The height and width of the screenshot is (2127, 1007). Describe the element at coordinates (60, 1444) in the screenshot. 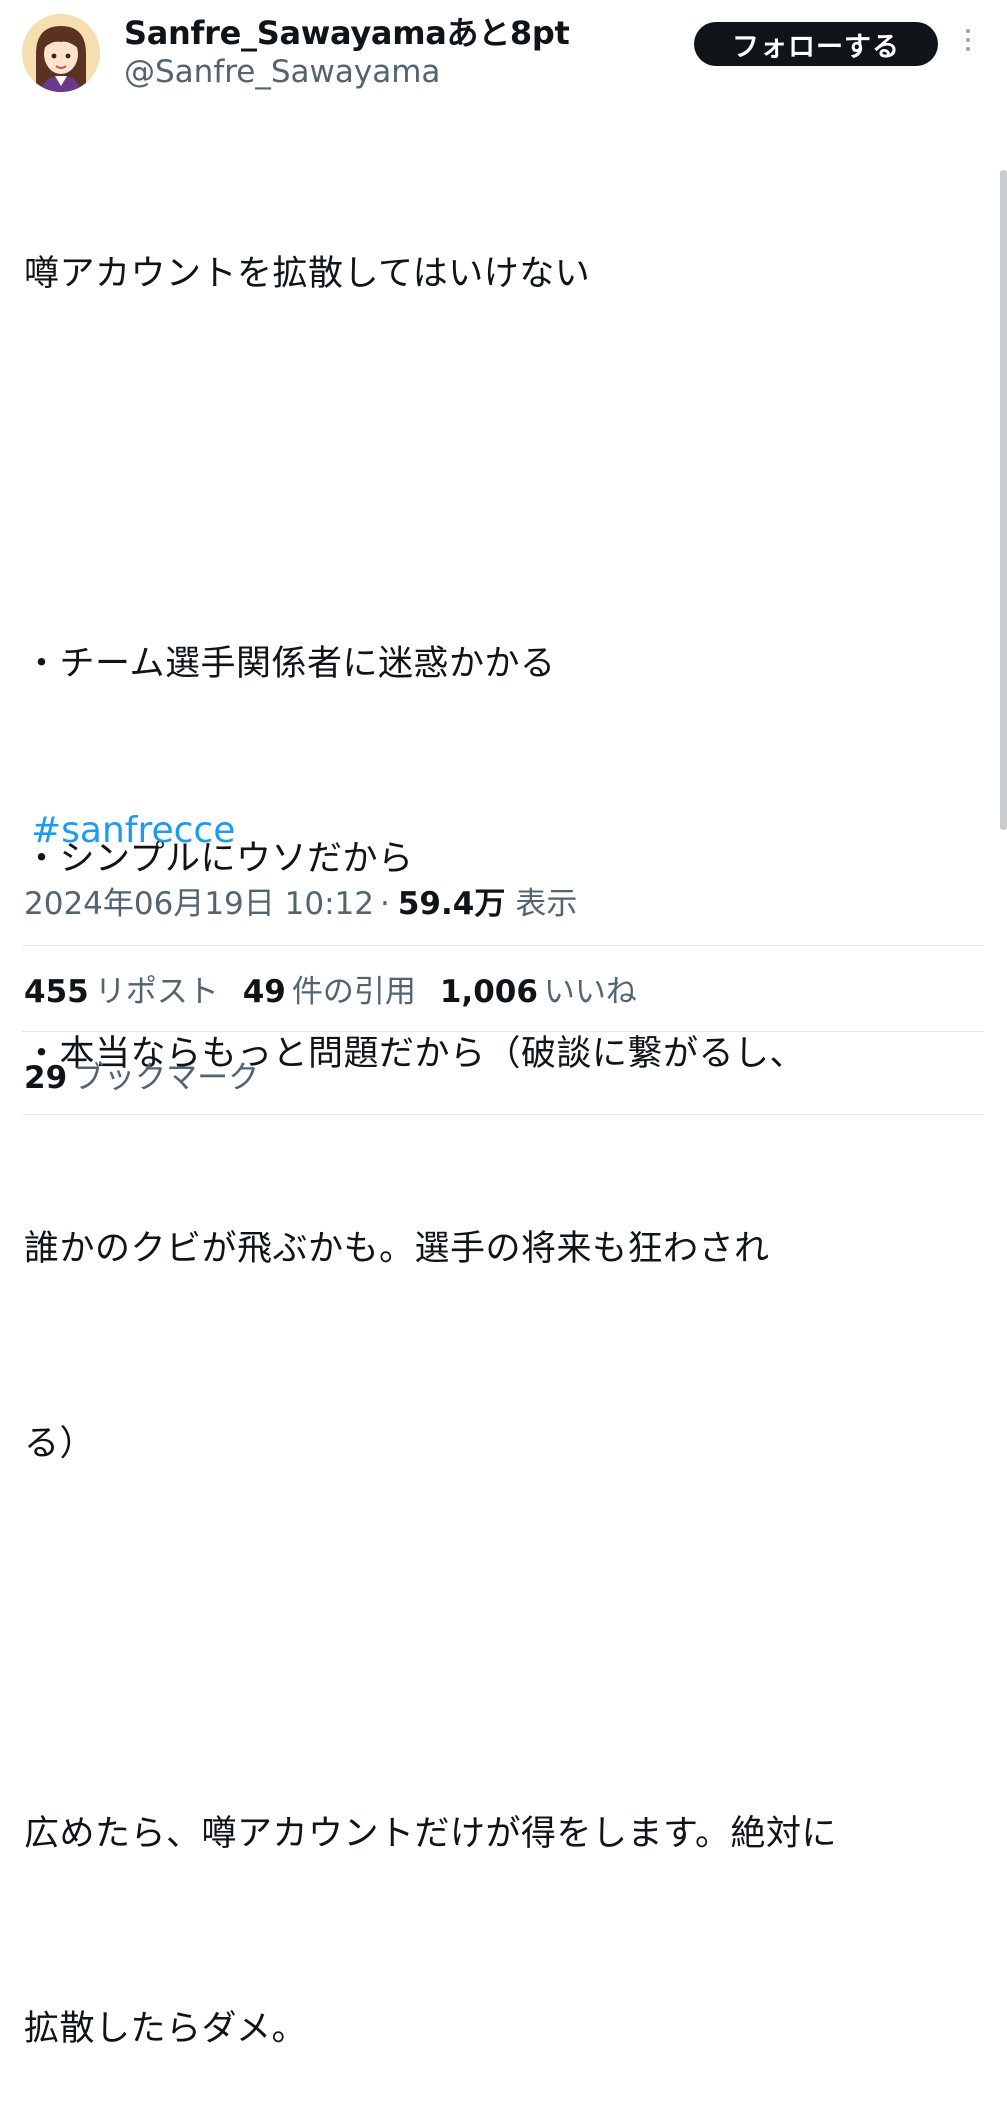

I see `tweet-line: る）` at that location.